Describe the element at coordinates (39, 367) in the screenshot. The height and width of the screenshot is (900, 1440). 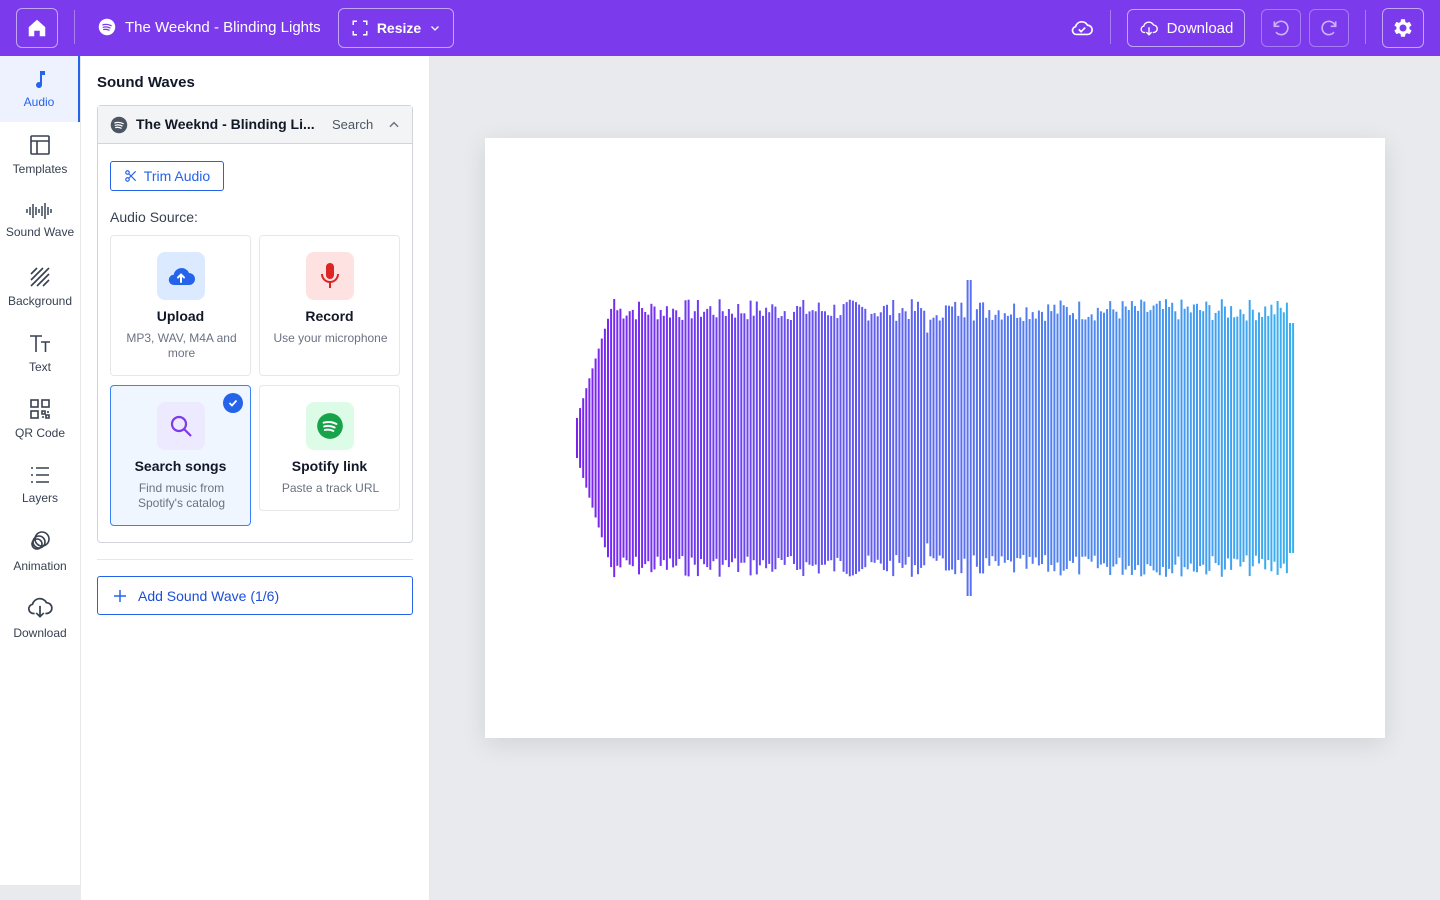
I see `rail-item-label: Text` at that location.